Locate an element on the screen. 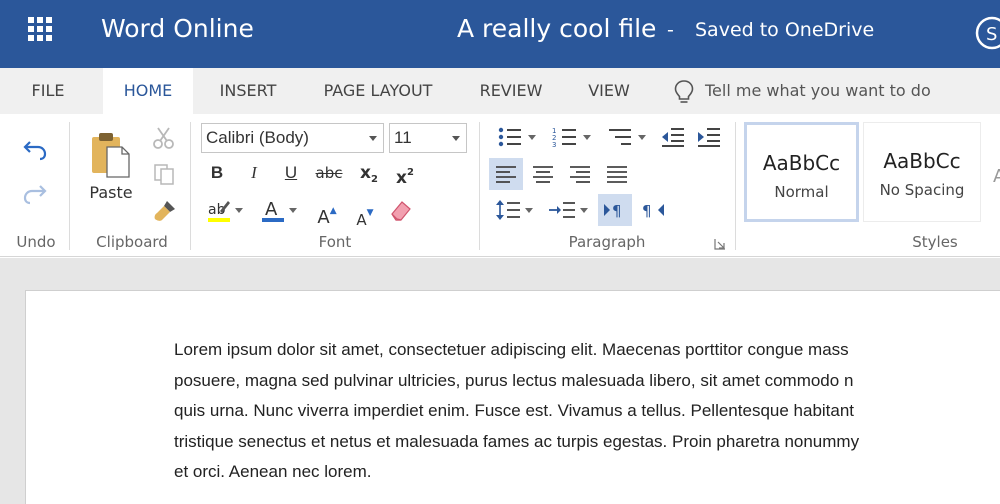 The height and width of the screenshot is (504, 1000). align-right-button is located at coordinates (580, 174).